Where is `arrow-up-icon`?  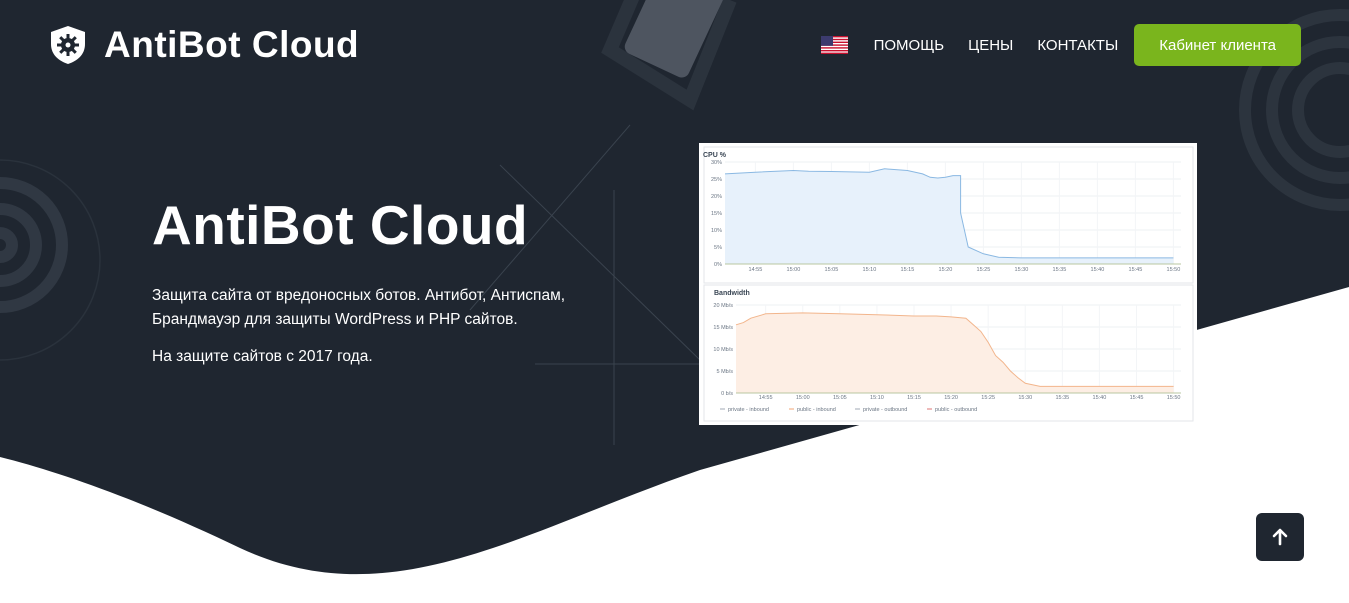 arrow-up-icon is located at coordinates (1280, 537).